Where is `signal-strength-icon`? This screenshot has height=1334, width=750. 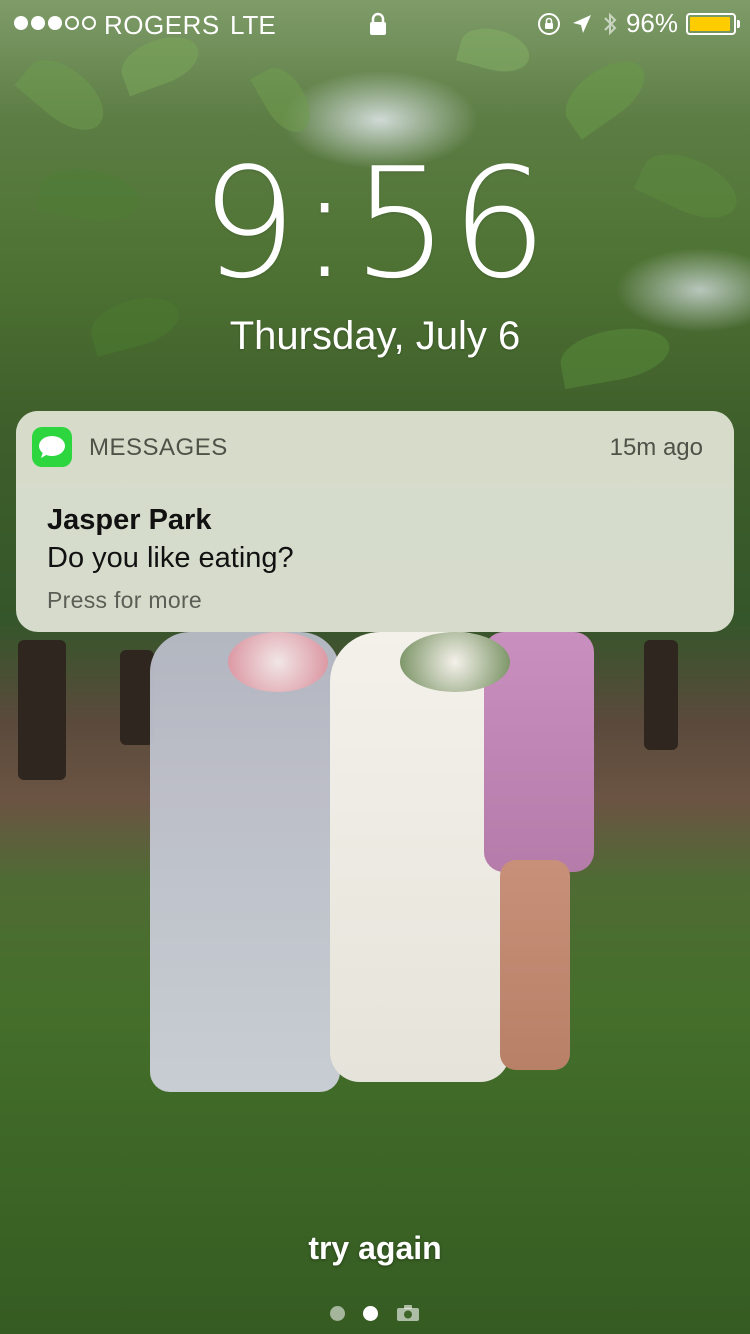
signal-strength-icon is located at coordinates (55, 23).